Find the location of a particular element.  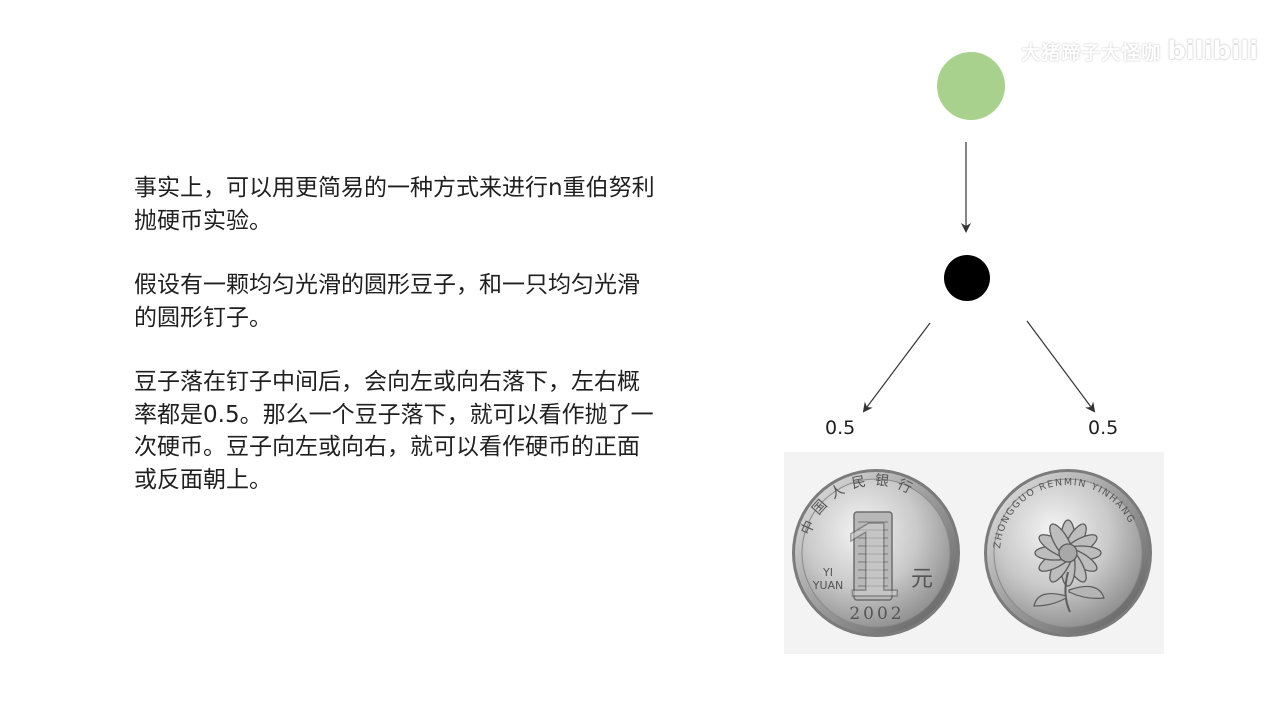

flower-leaf-right is located at coordinates (1086, 592).